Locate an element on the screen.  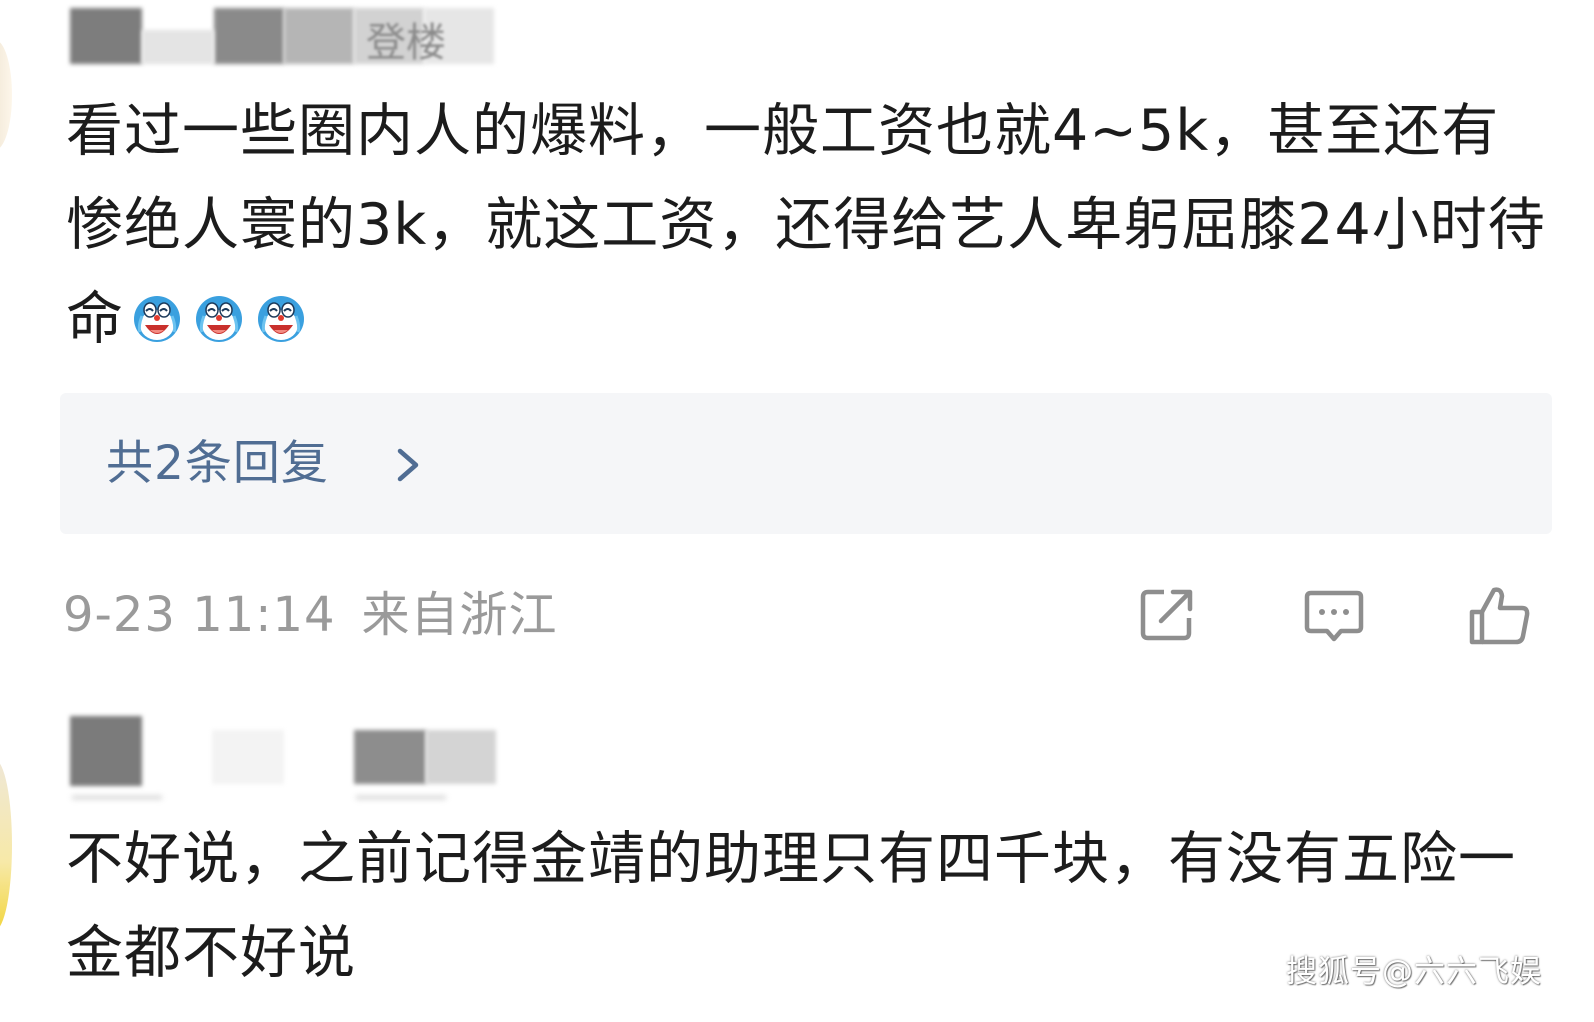
chevron-right-icon is located at coordinates (408, 465).